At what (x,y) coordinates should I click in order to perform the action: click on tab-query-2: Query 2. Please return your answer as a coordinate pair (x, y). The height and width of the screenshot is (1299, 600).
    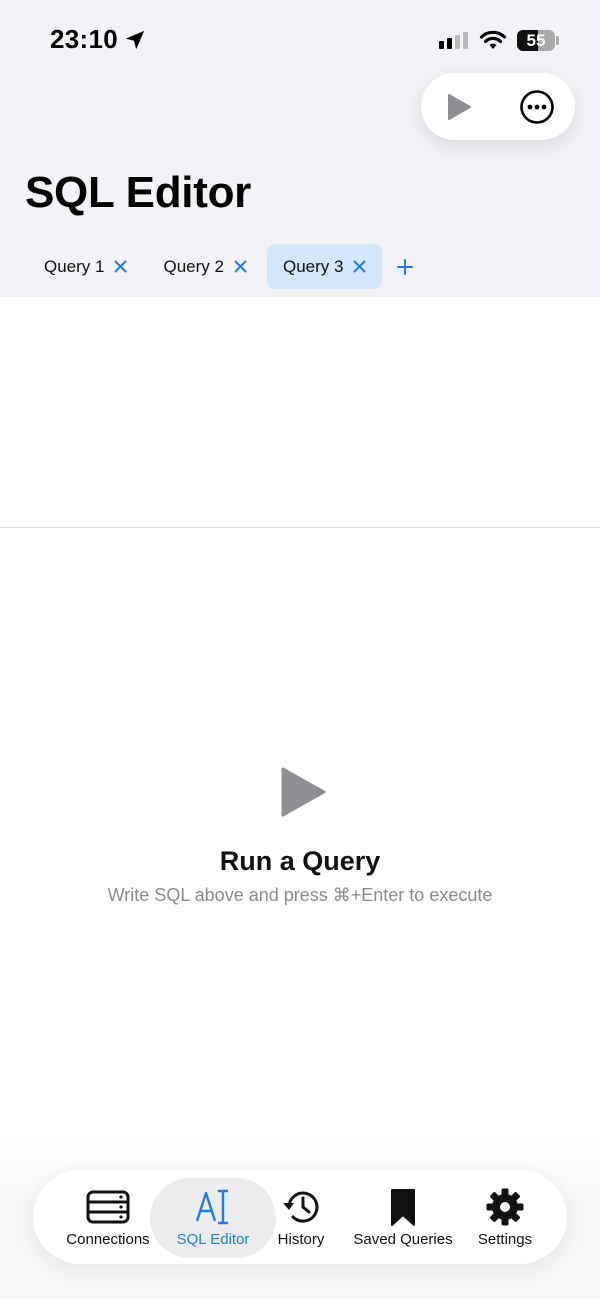
    Looking at the image, I should click on (204, 266).